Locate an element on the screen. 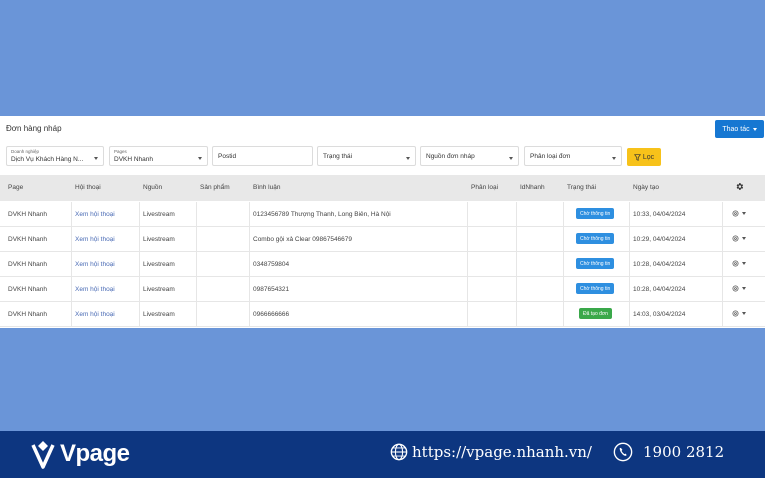  cell-created: 14:03, 03/04/2024 is located at coordinates (659, 314).